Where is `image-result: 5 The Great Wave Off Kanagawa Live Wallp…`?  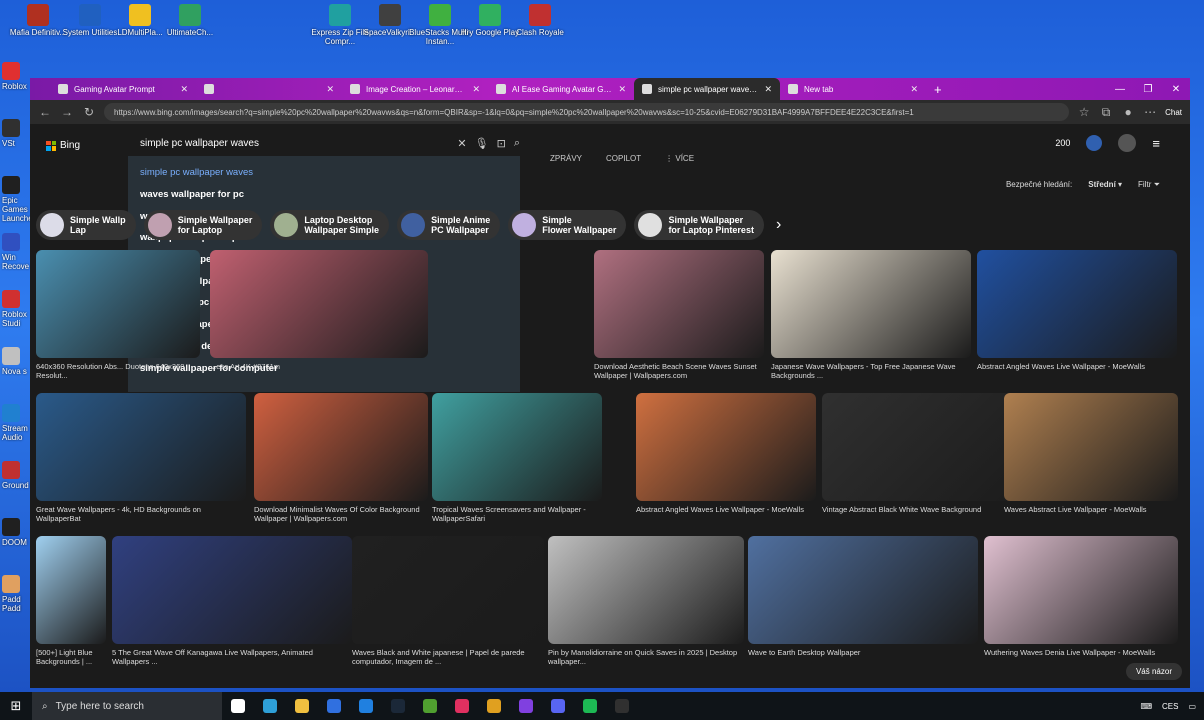 image-result: 5 The Great Wave Off Kanagawa Live Wallp… is located at coordinates (232, 601).